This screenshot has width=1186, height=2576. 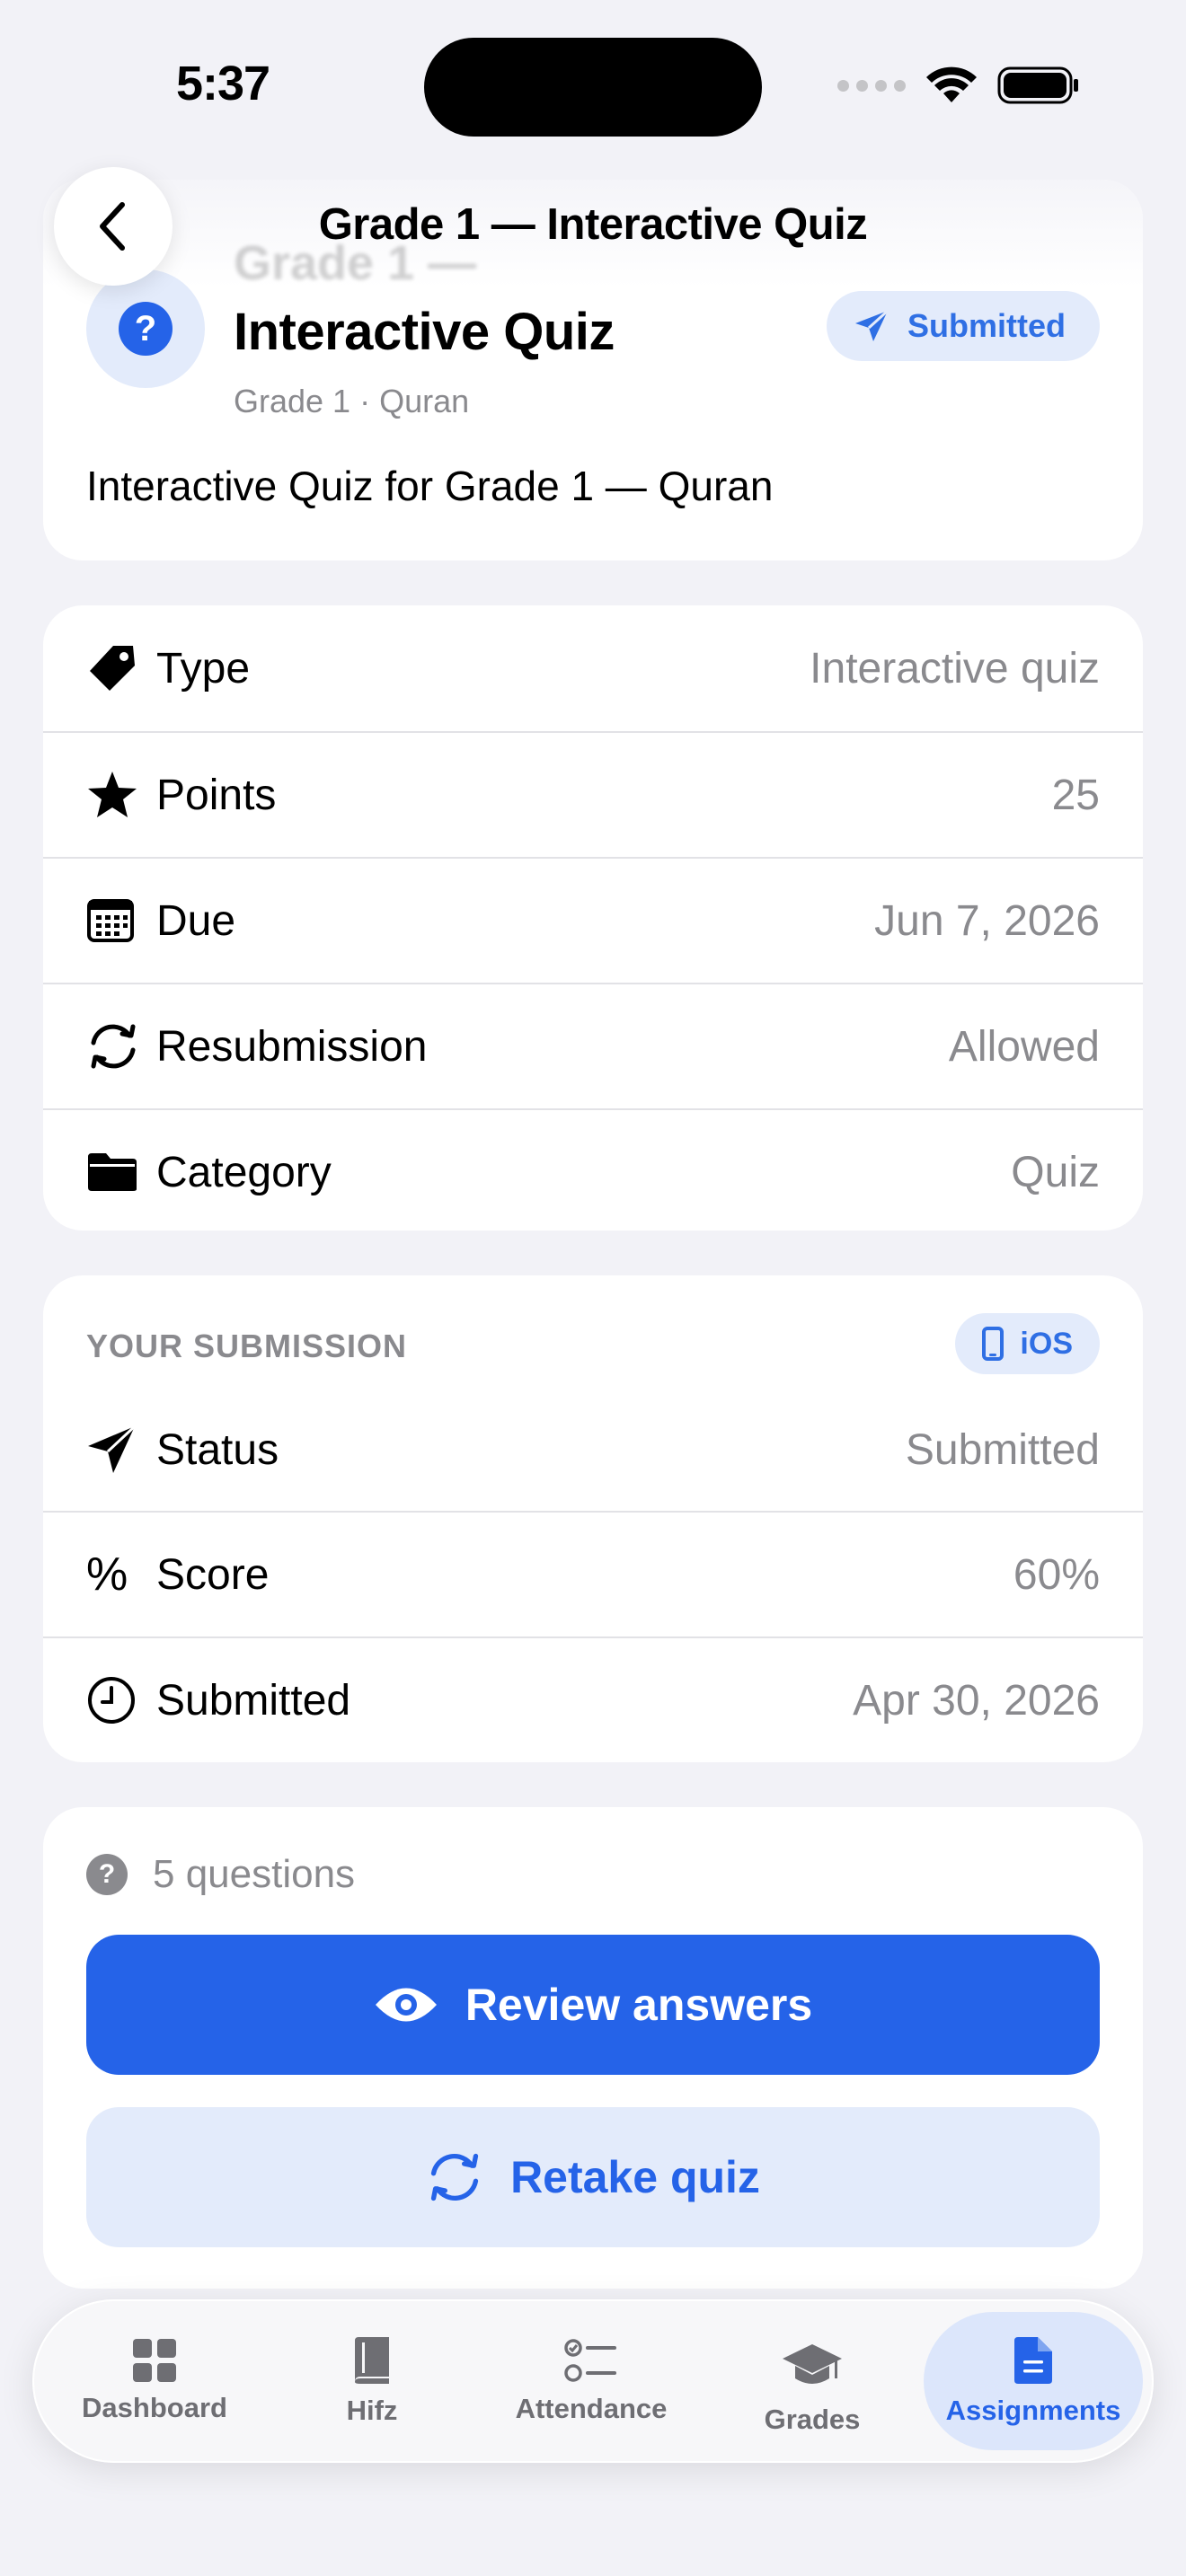 What do you see at coordinates (871, 85) in the screenshot?
I see `signal-icon` at bounding box center [871, 85].